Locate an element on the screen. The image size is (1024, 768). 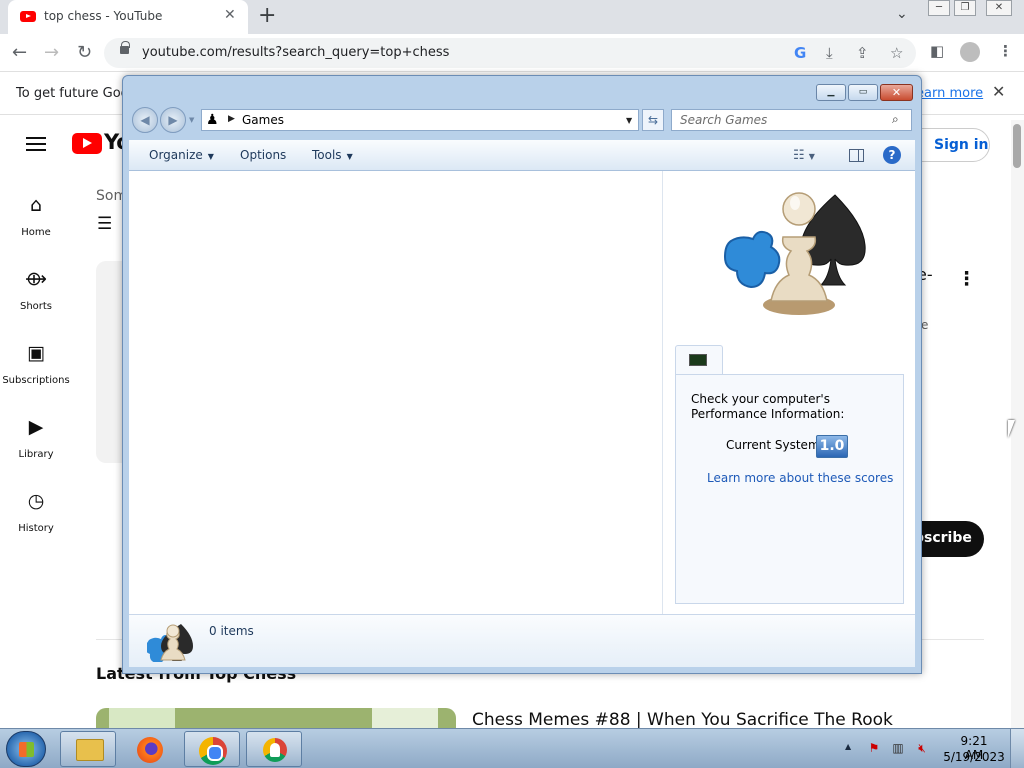
network-icon: ▥ is located at coordinates (898, 748).